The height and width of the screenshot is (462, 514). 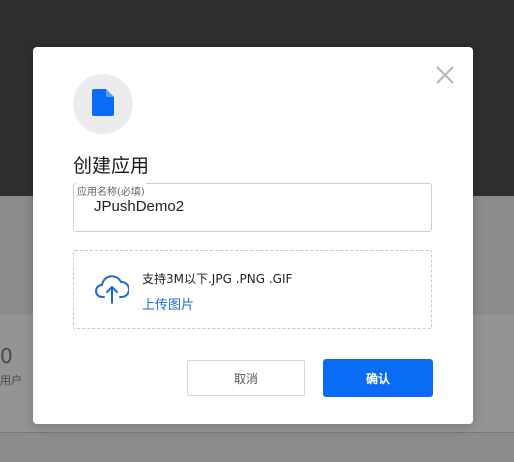 I want to click on upload-hint: 支持3M以下.JPG .PNG .GIF, so click(x=217, y=279).